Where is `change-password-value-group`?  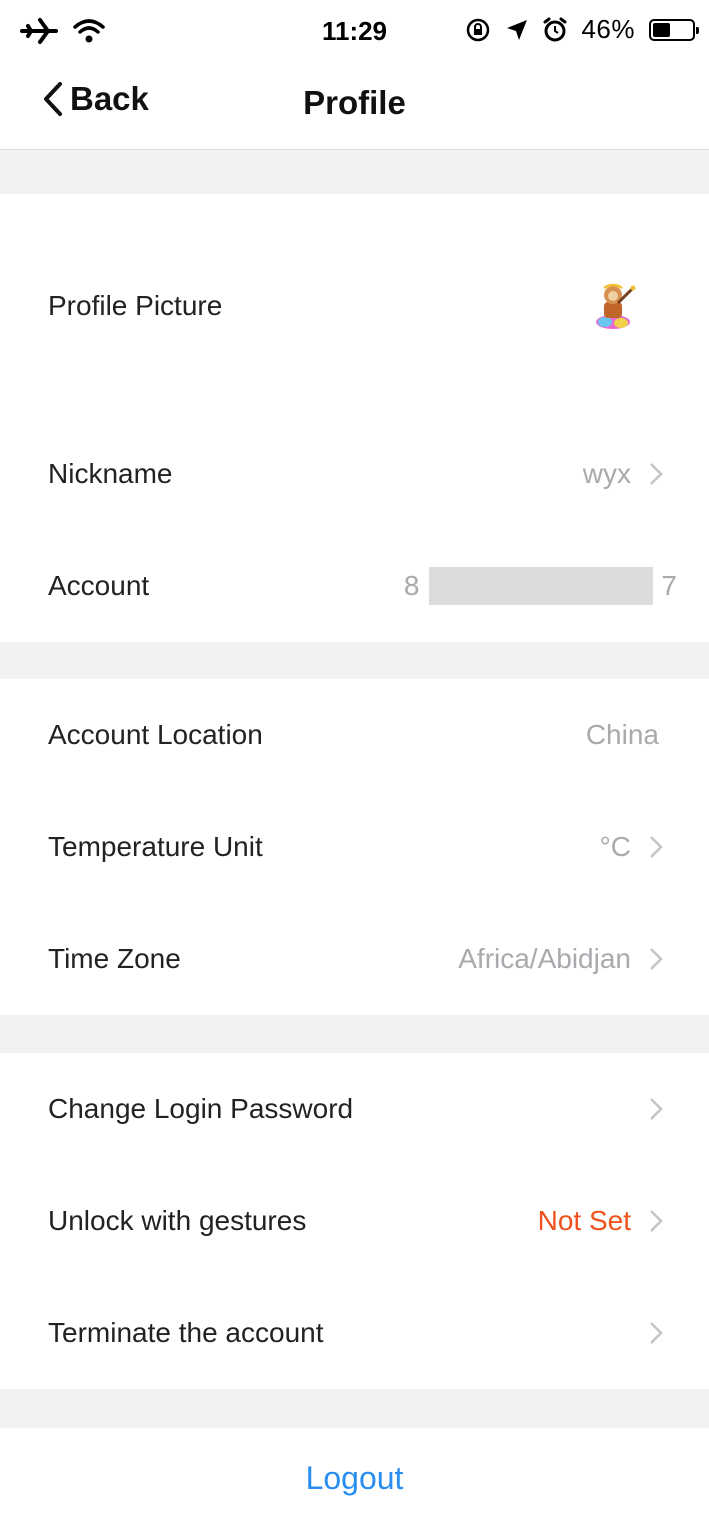 change-password-value-group is located at coordinates (656, 1109).